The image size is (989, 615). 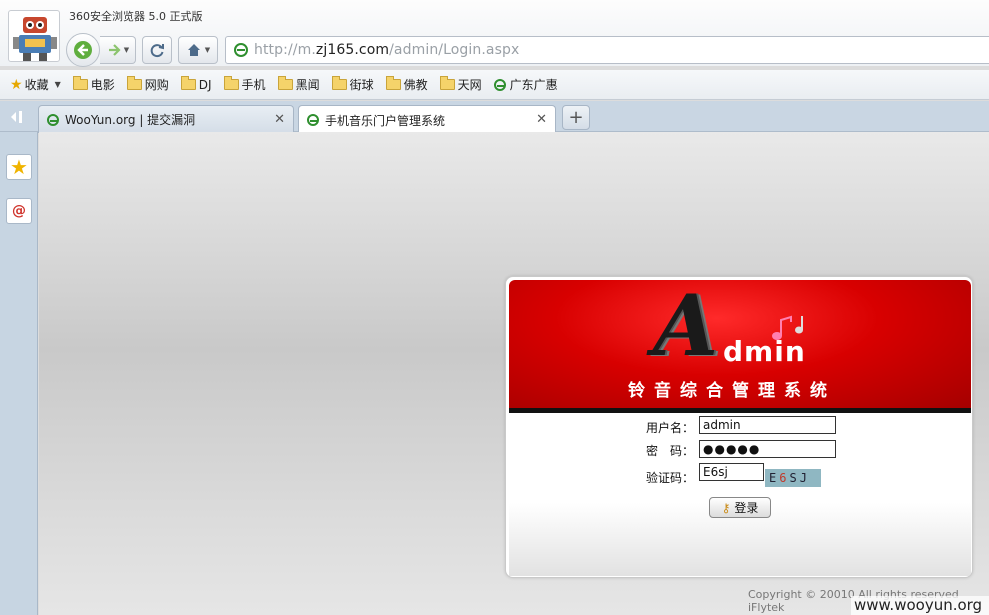 I want to click on favorite-item: 佛教, so click(x=406, y=84).